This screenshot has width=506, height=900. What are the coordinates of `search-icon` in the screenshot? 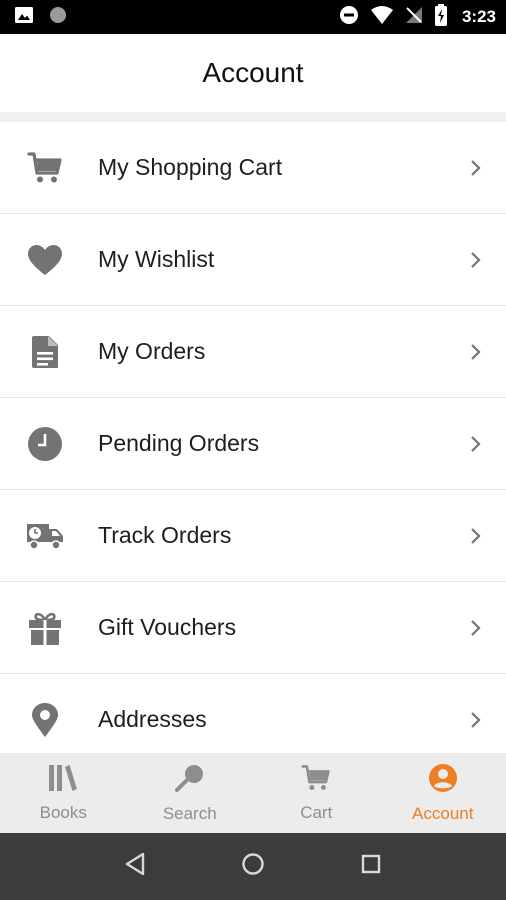 It's located at (189, 780).